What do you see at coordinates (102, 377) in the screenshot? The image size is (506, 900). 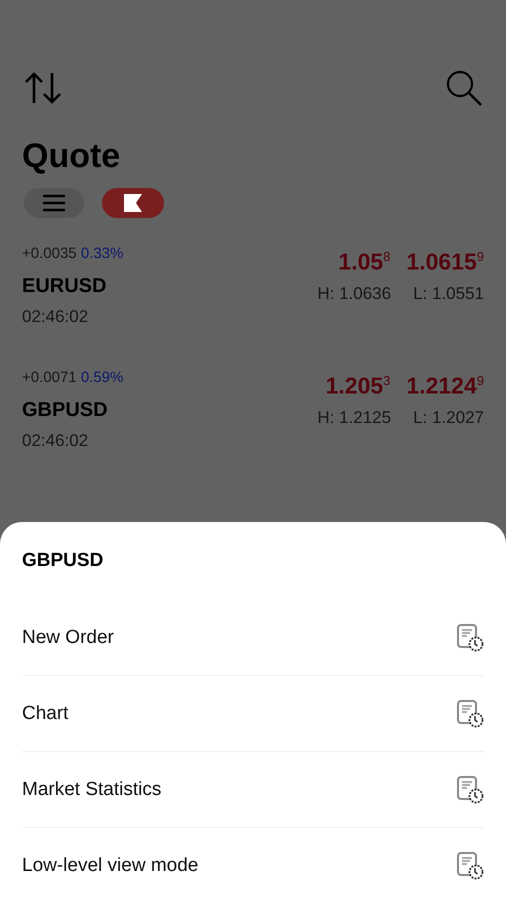 I see `change-percent: 0.59%` at bounding box center [102, 377].